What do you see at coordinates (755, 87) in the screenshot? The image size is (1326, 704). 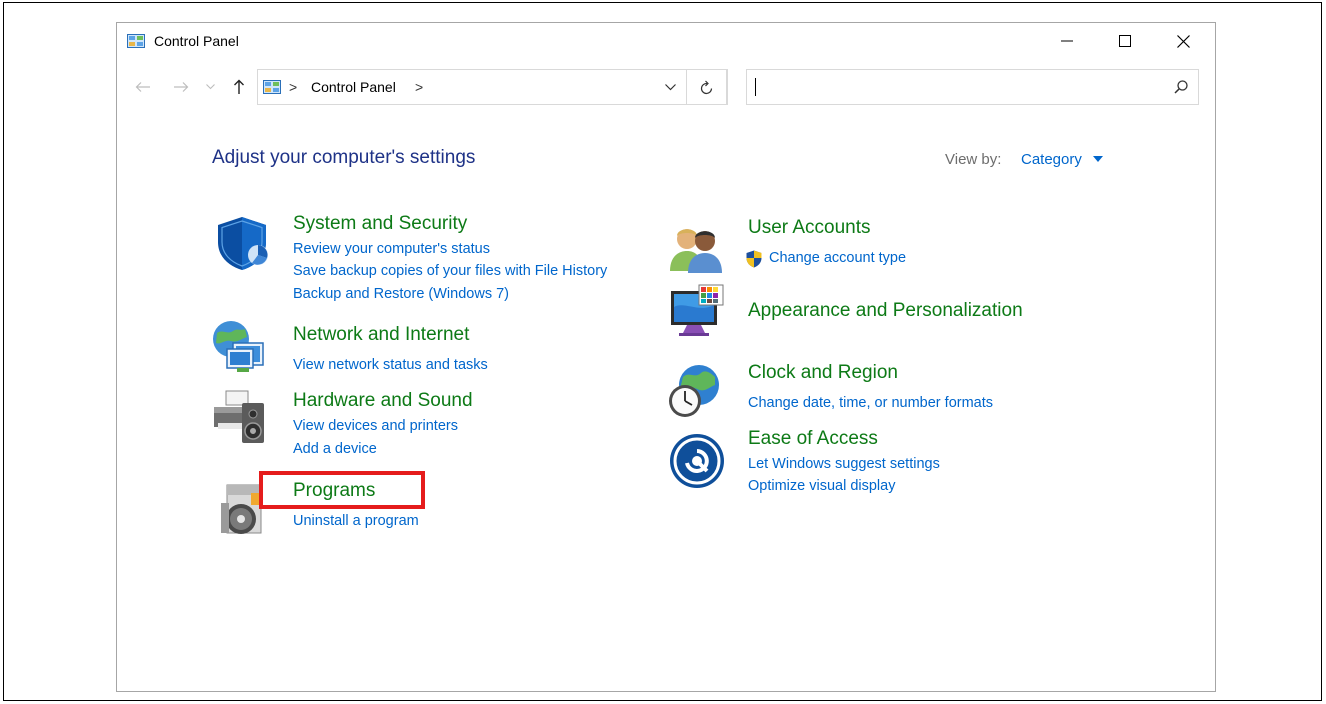 I see `text-cursor` at bounding box center [755, 87].